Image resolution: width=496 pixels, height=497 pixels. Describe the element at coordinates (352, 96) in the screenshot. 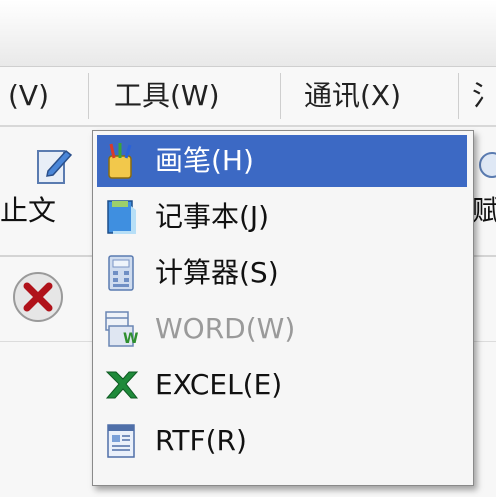

I see `menu-communication: 通讯(X)` at that location.